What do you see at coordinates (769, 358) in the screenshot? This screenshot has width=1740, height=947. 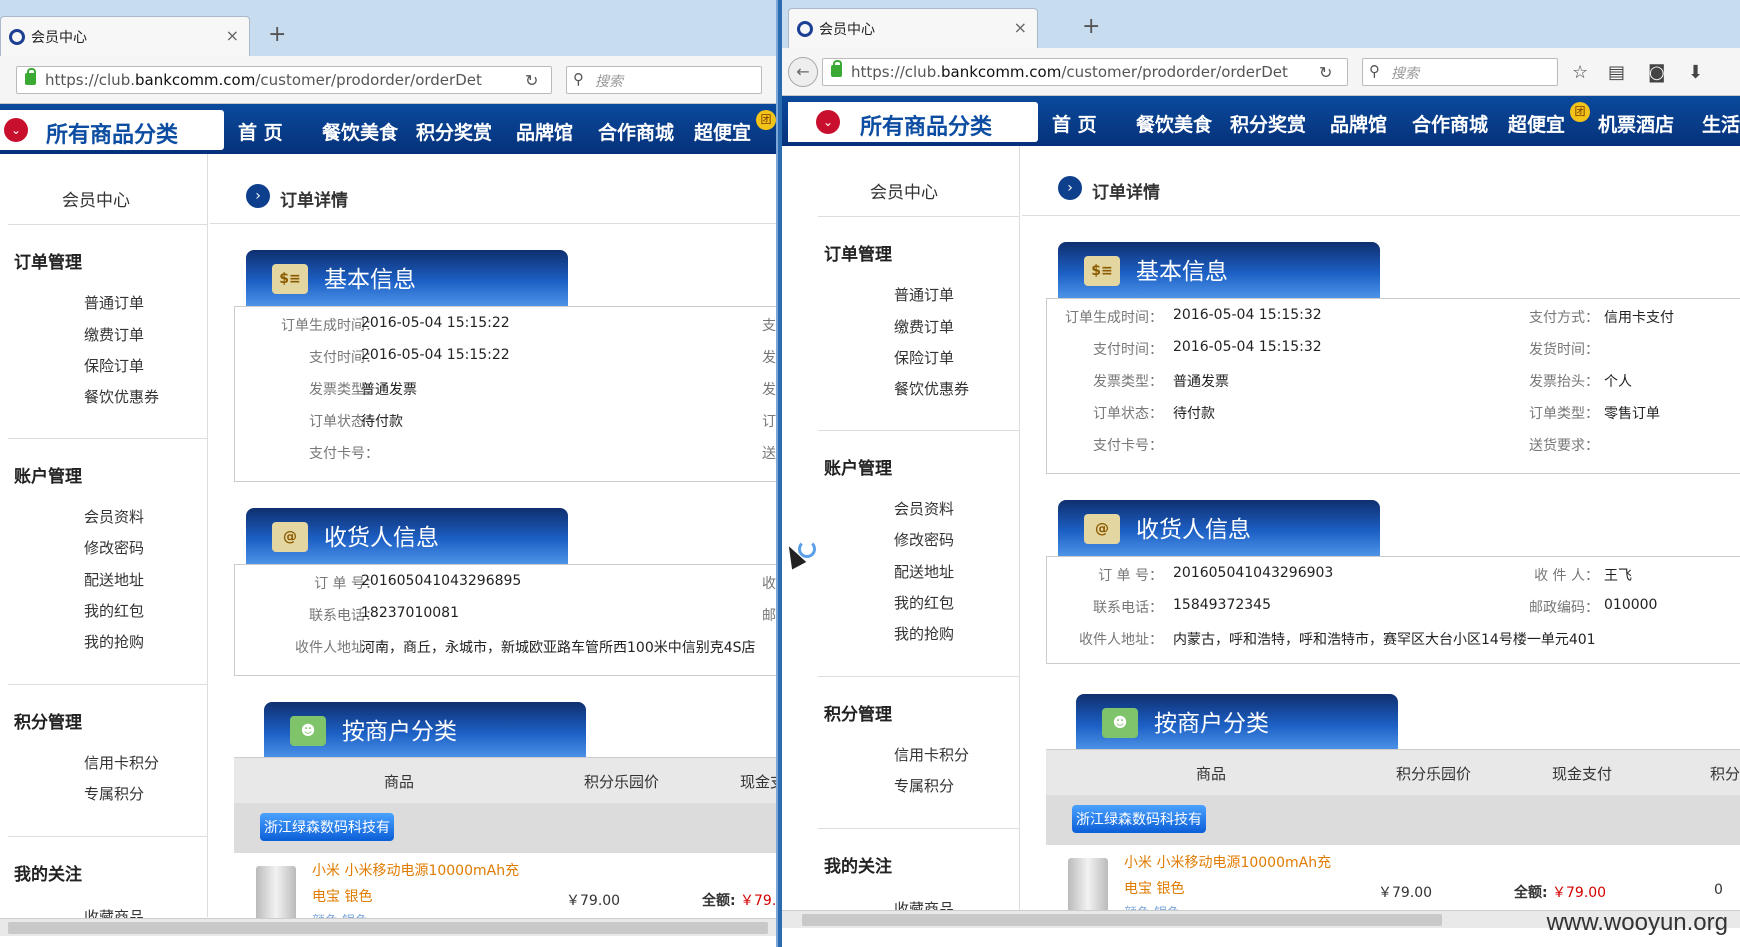 I see `field-label: 发` at bounding box center [769, 358].